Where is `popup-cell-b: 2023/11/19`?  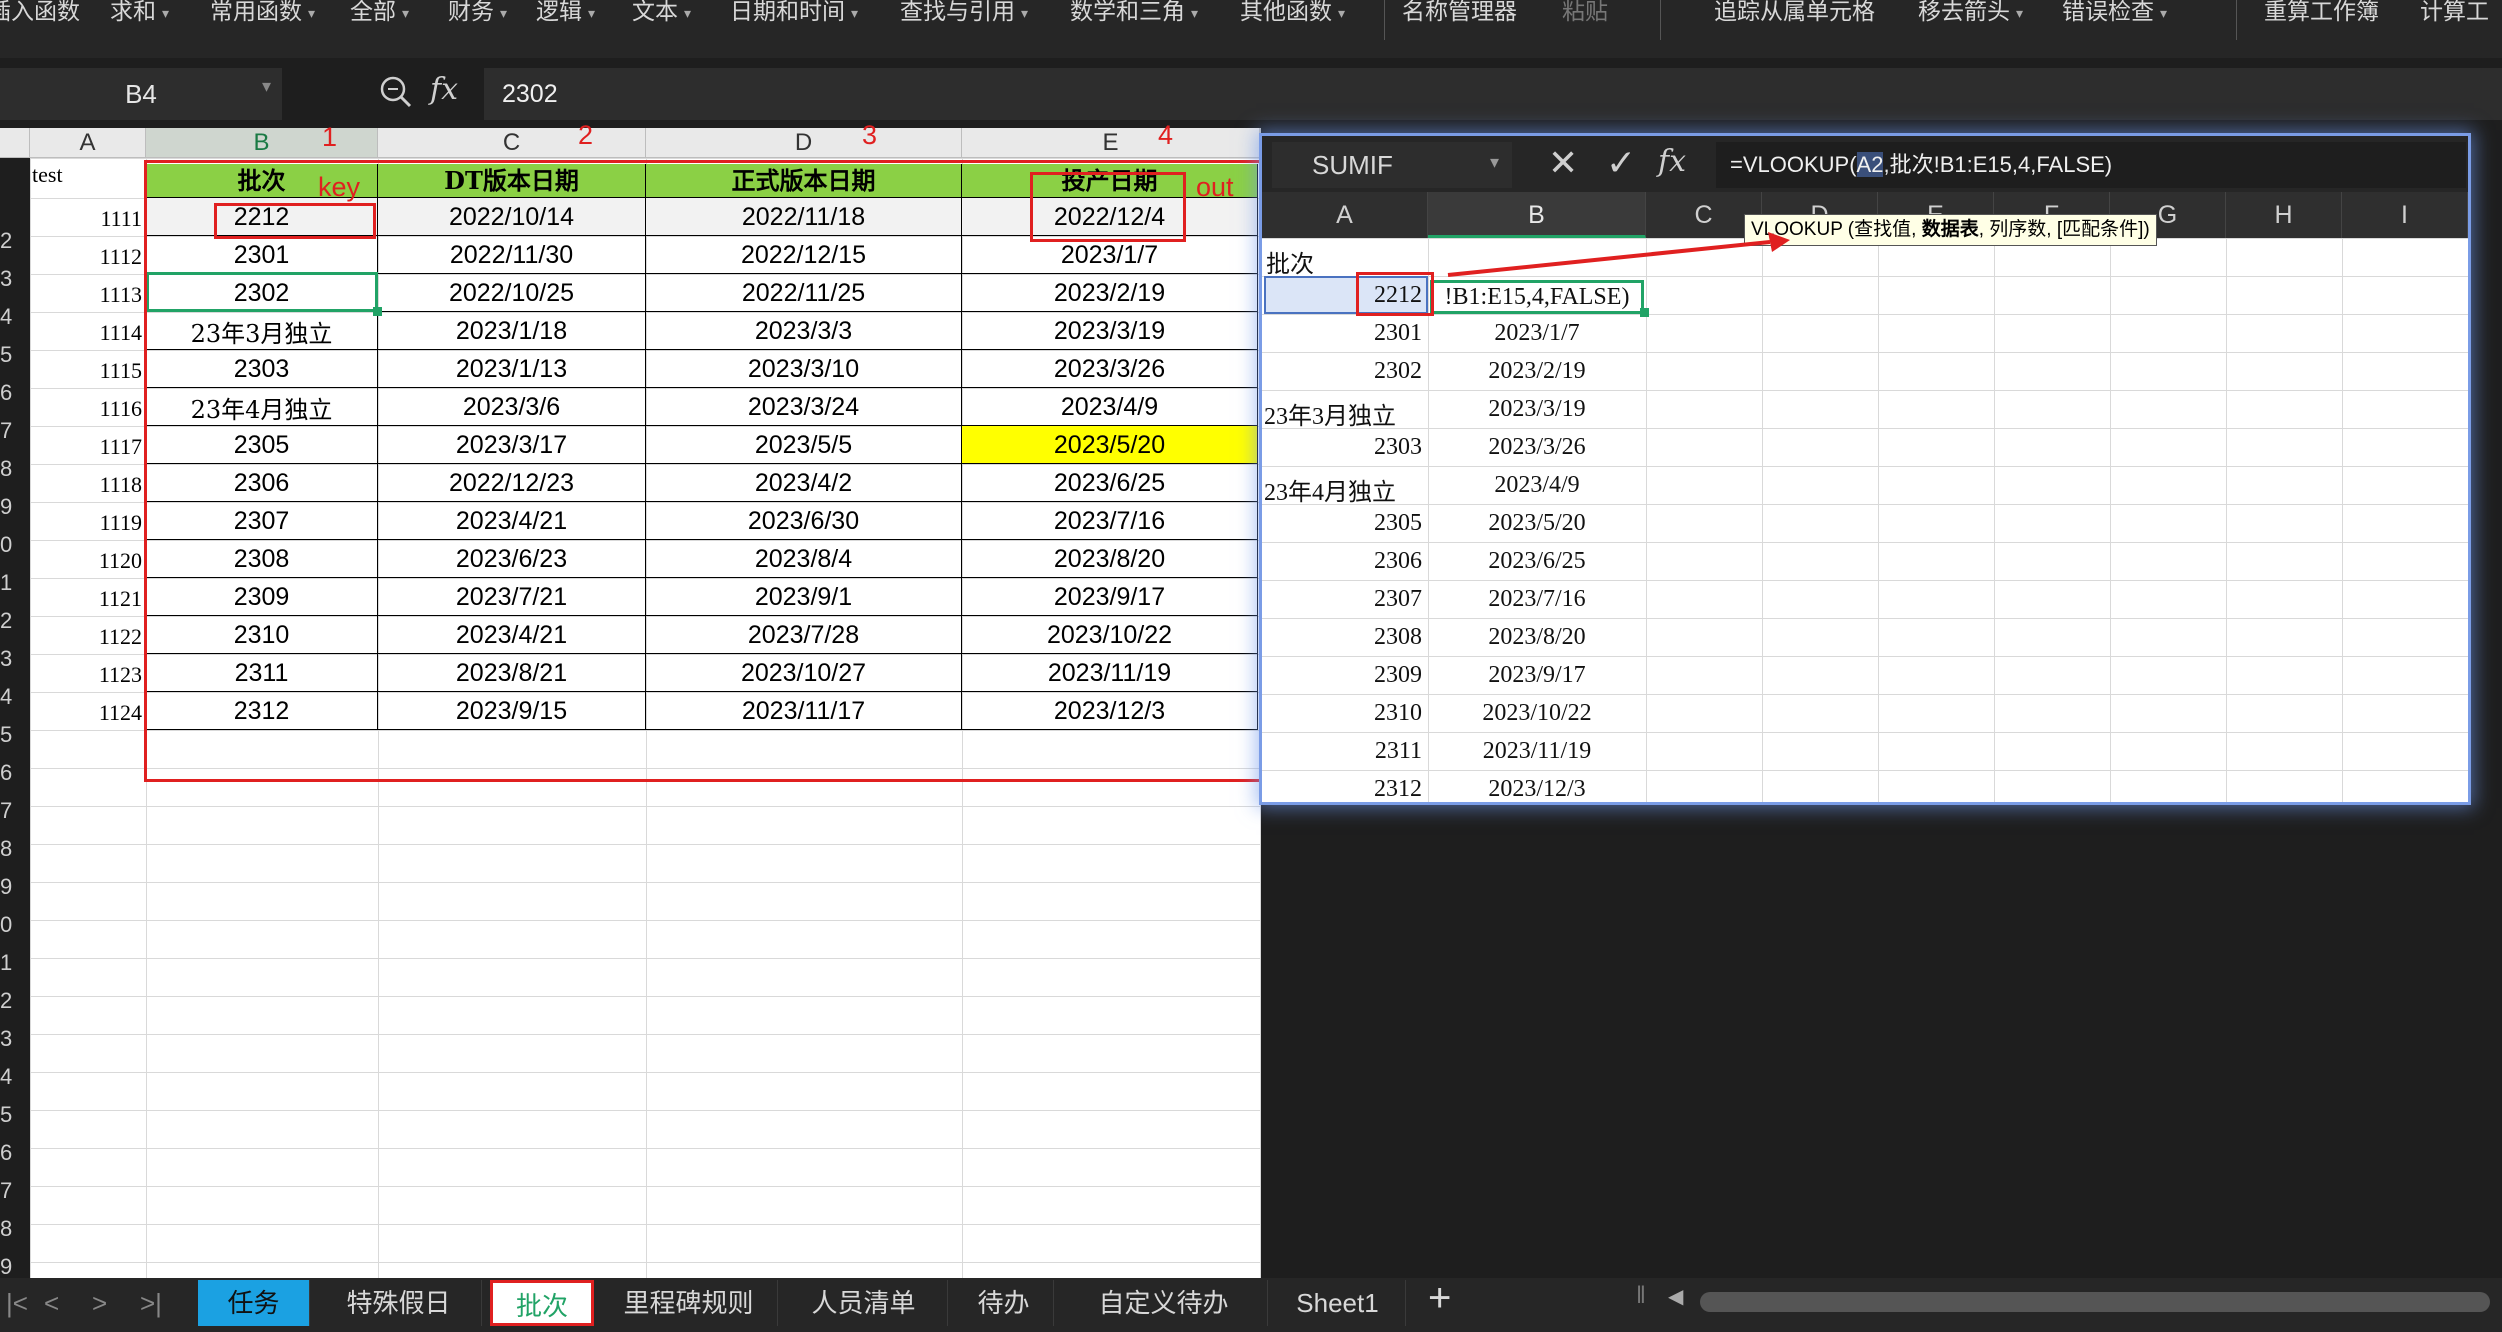 popup-cell-b: 2023/11/19 is located at coordinates (1537, 751).